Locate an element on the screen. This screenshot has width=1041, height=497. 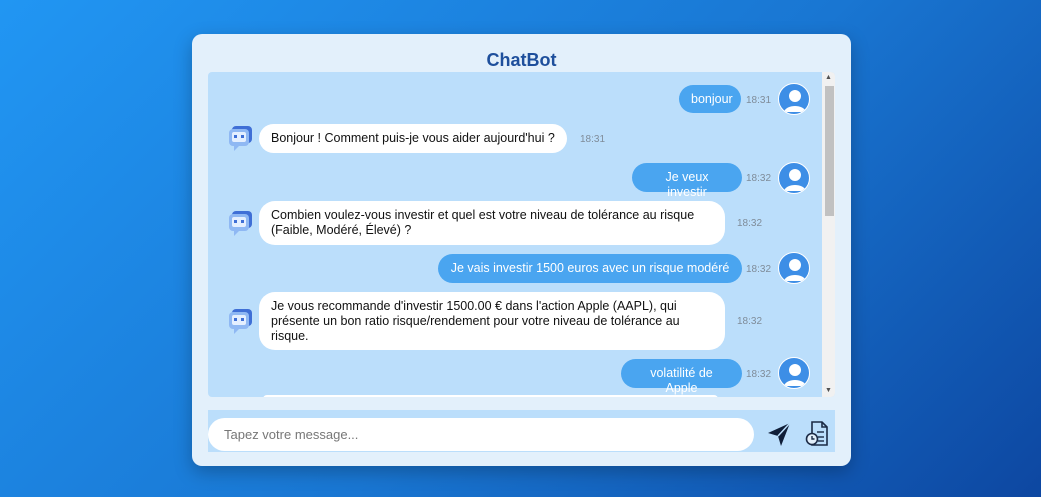
scrollbar-thumb is located at coordinates (829, 151).